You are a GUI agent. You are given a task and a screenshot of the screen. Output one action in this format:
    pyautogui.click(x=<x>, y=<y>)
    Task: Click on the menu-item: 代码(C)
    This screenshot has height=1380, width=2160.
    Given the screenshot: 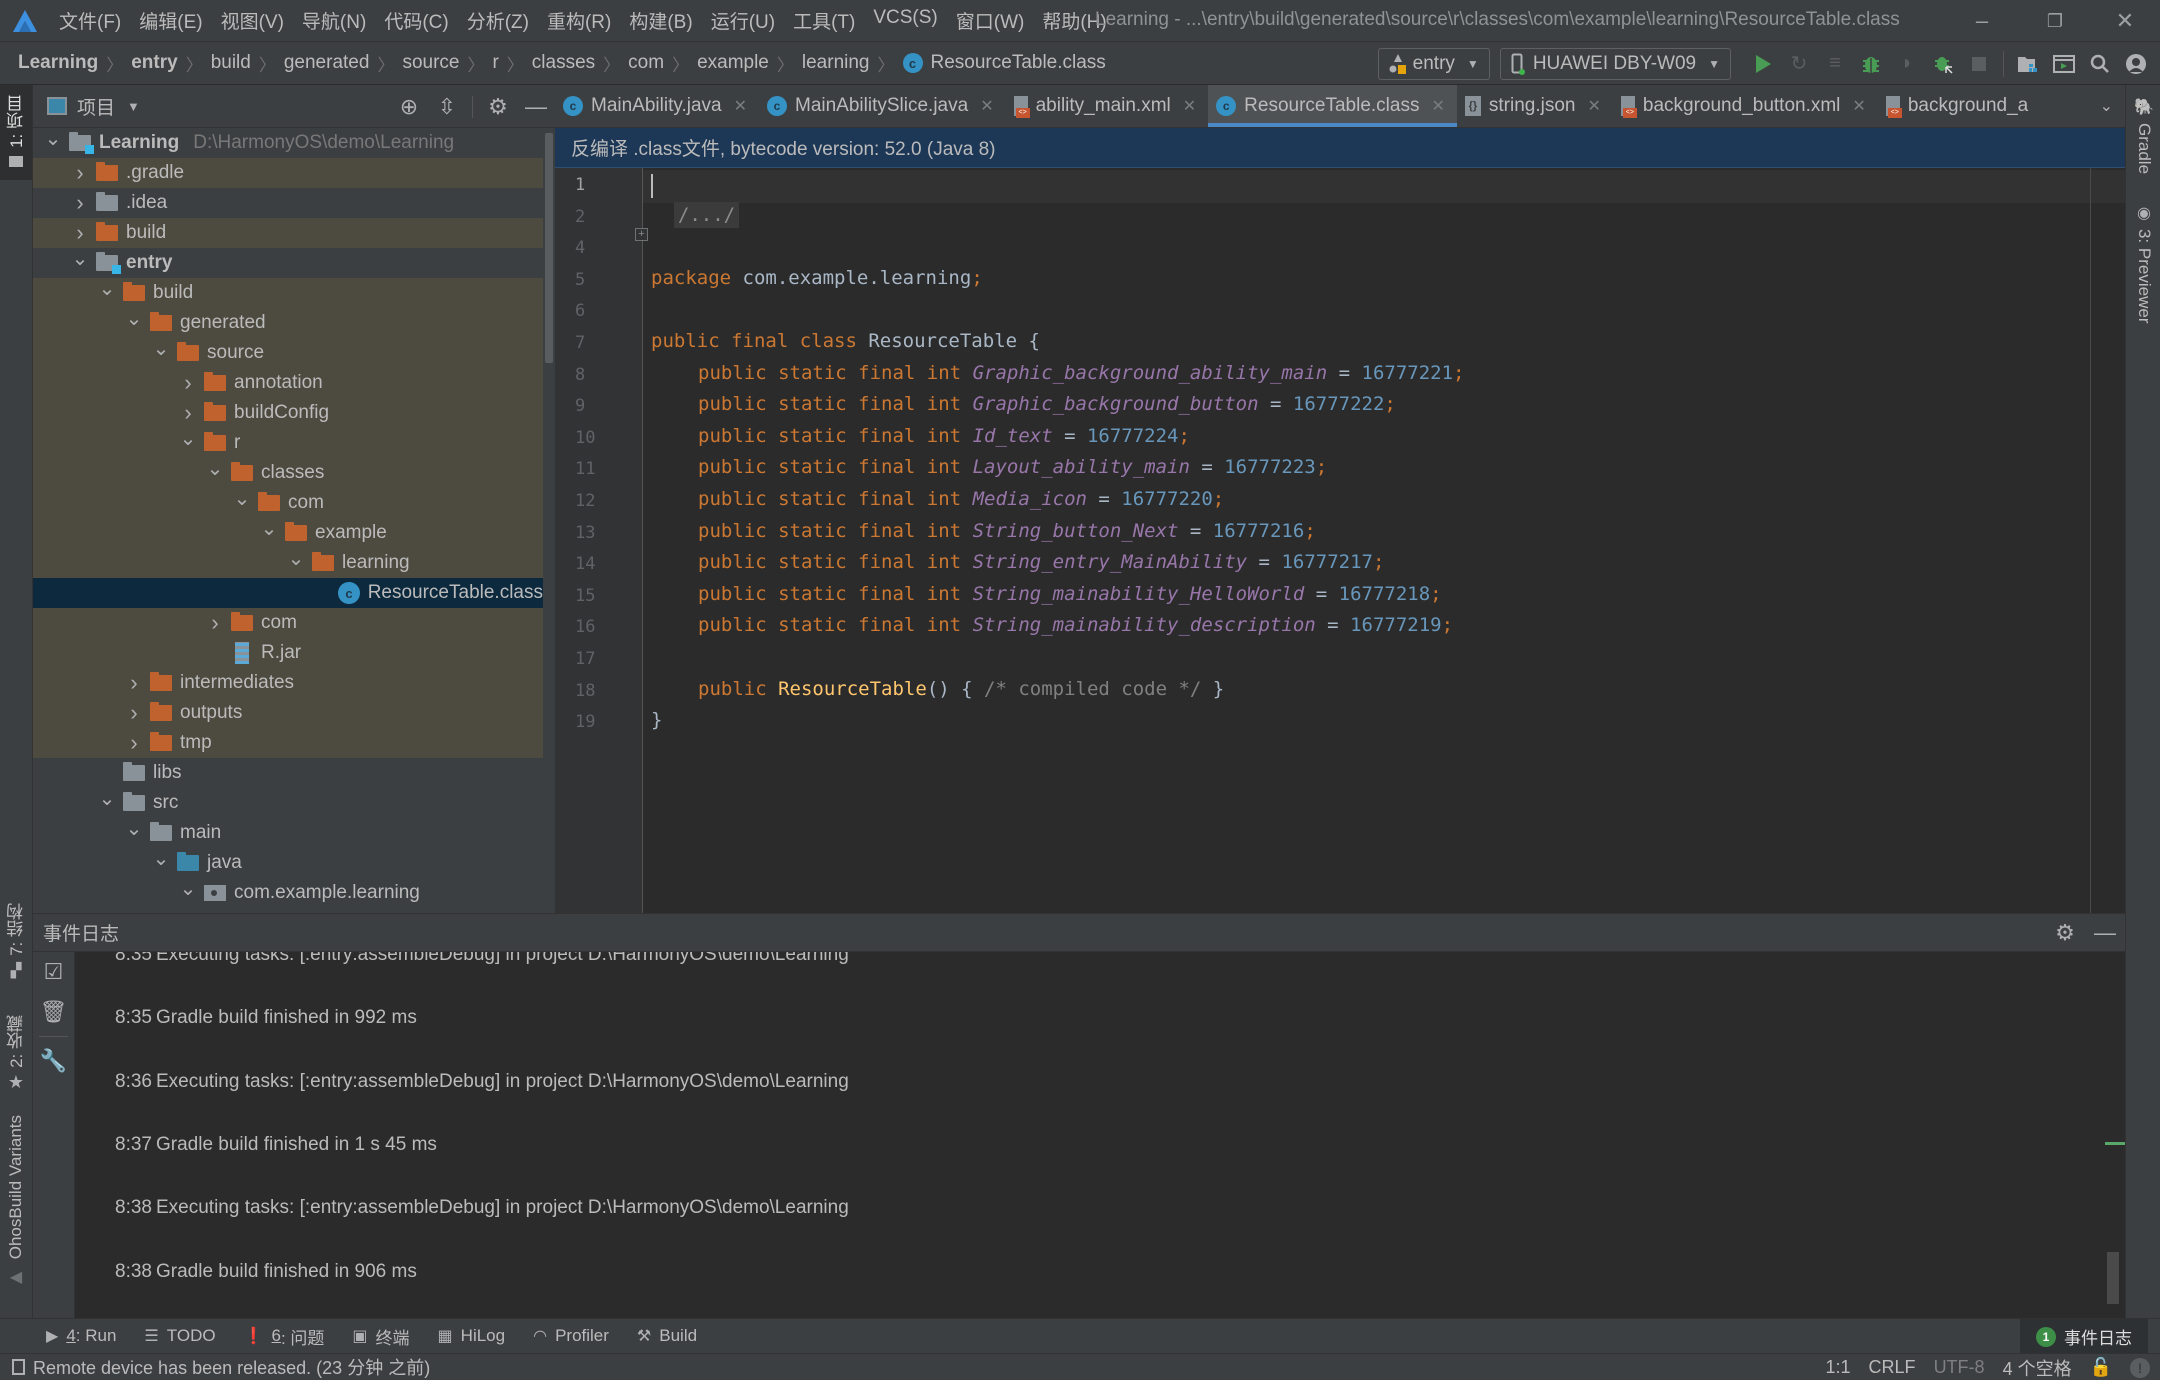 What is the action you would take?
    pyautogui.click(x=416, y=20)
    